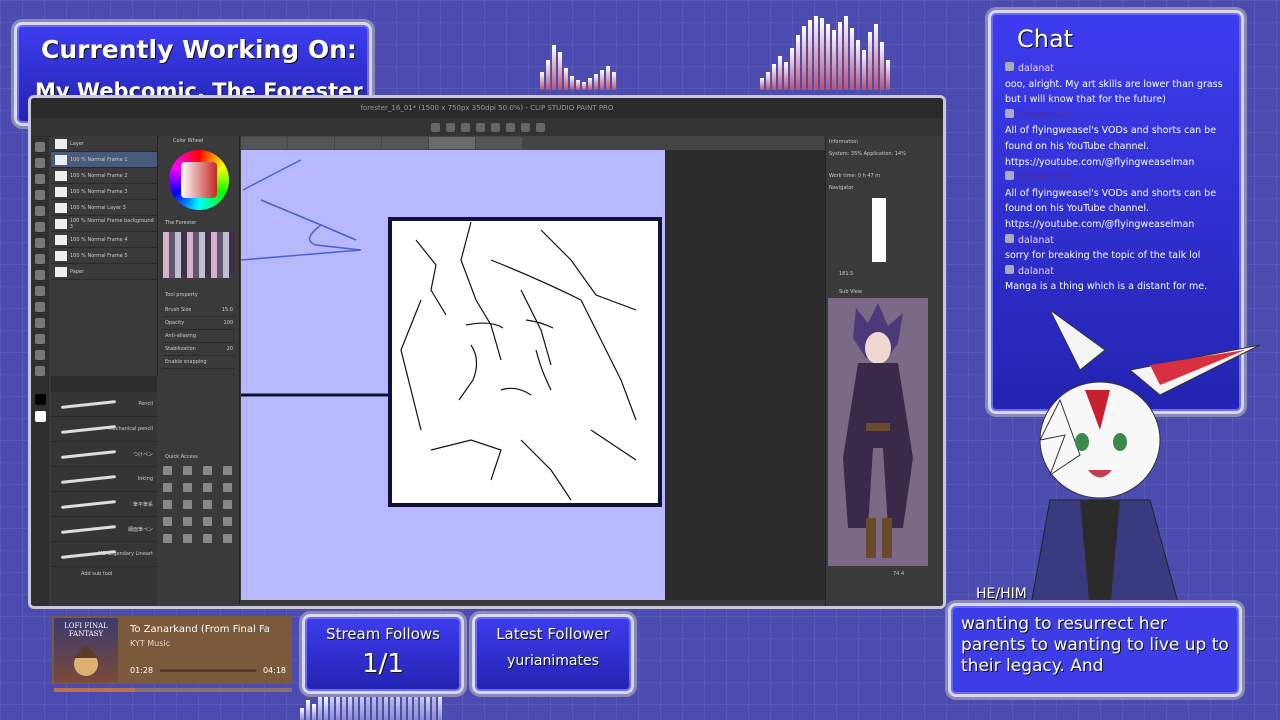 The height and width of the screenshot is (720, 1280). I want to click on color-wheel-label: Color Wheel, so click(188, 141).